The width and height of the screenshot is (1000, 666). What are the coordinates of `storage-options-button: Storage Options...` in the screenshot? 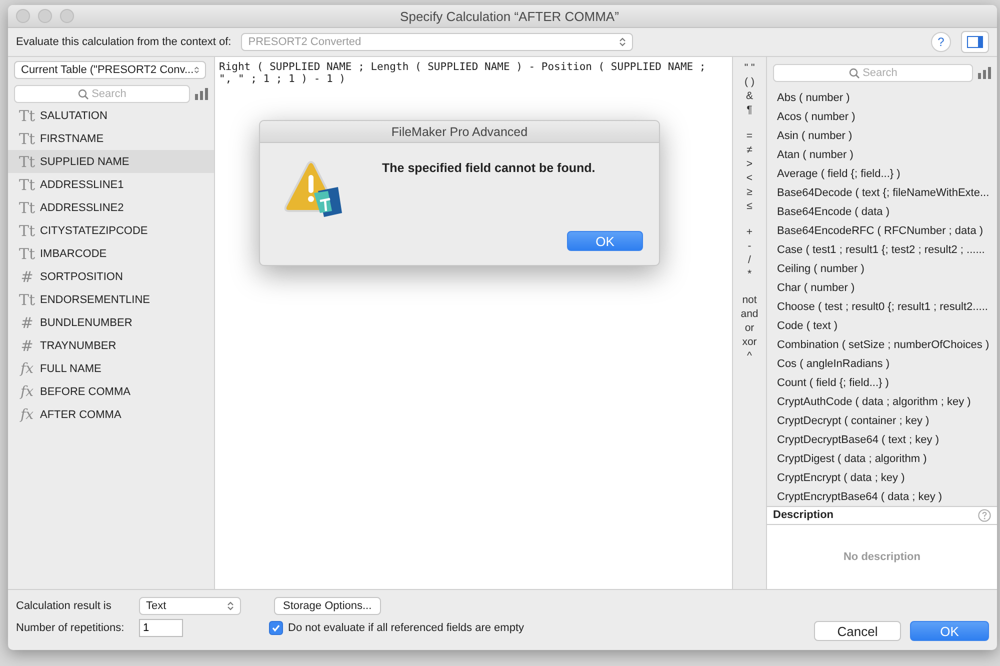 It's located at (327, 606).